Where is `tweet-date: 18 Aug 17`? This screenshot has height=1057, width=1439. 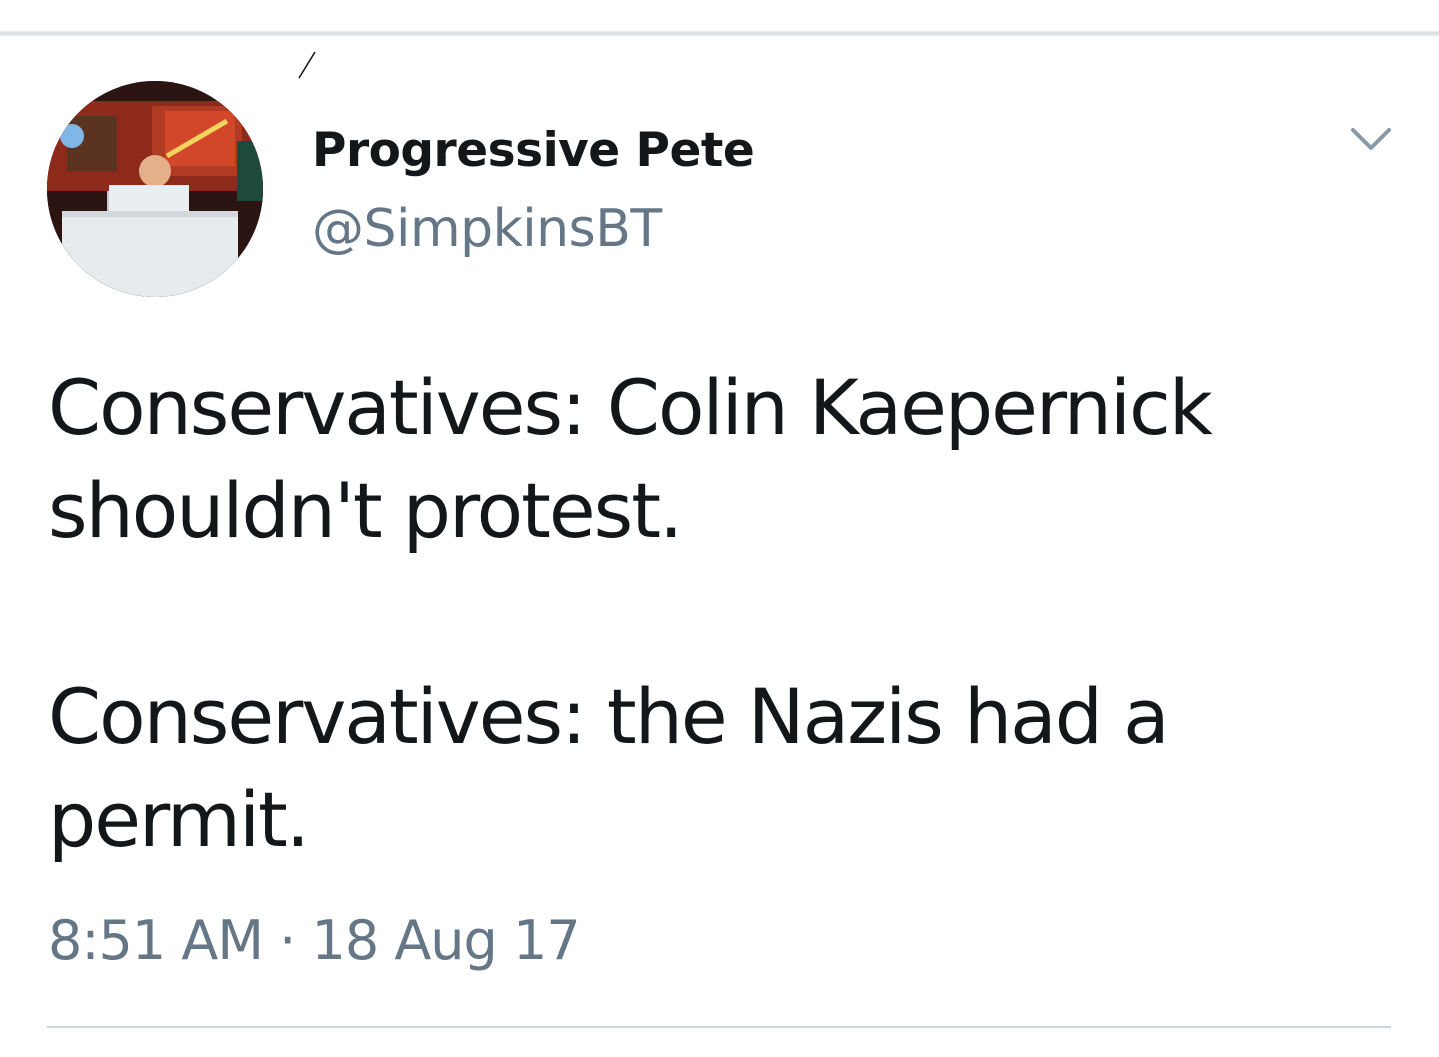 tweet-date: 18 Aug 17 is located at coordinates (445, 940).